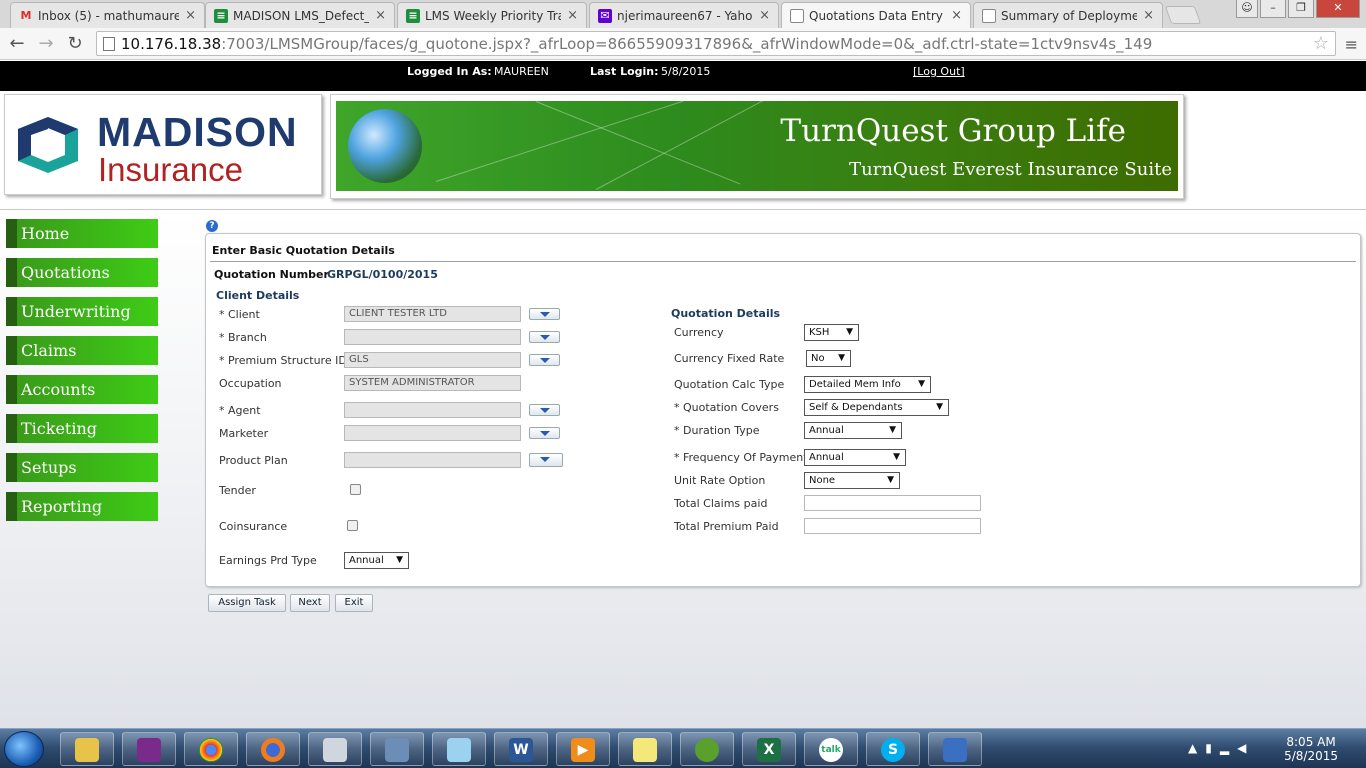  What do you see at coordinates (831, 749) in the screenshot?
I see `taskbar-gtalk: talk` at bounding box center [831, 749].